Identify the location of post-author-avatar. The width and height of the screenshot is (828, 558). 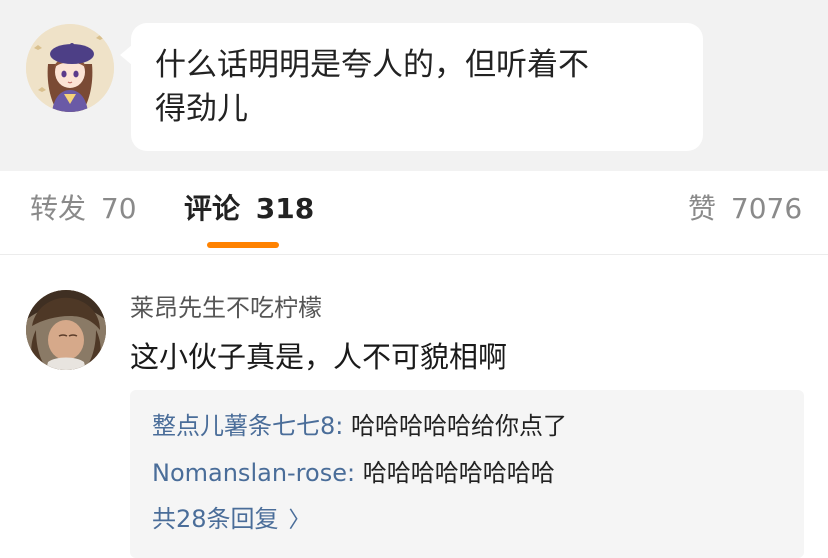
(70, 68).